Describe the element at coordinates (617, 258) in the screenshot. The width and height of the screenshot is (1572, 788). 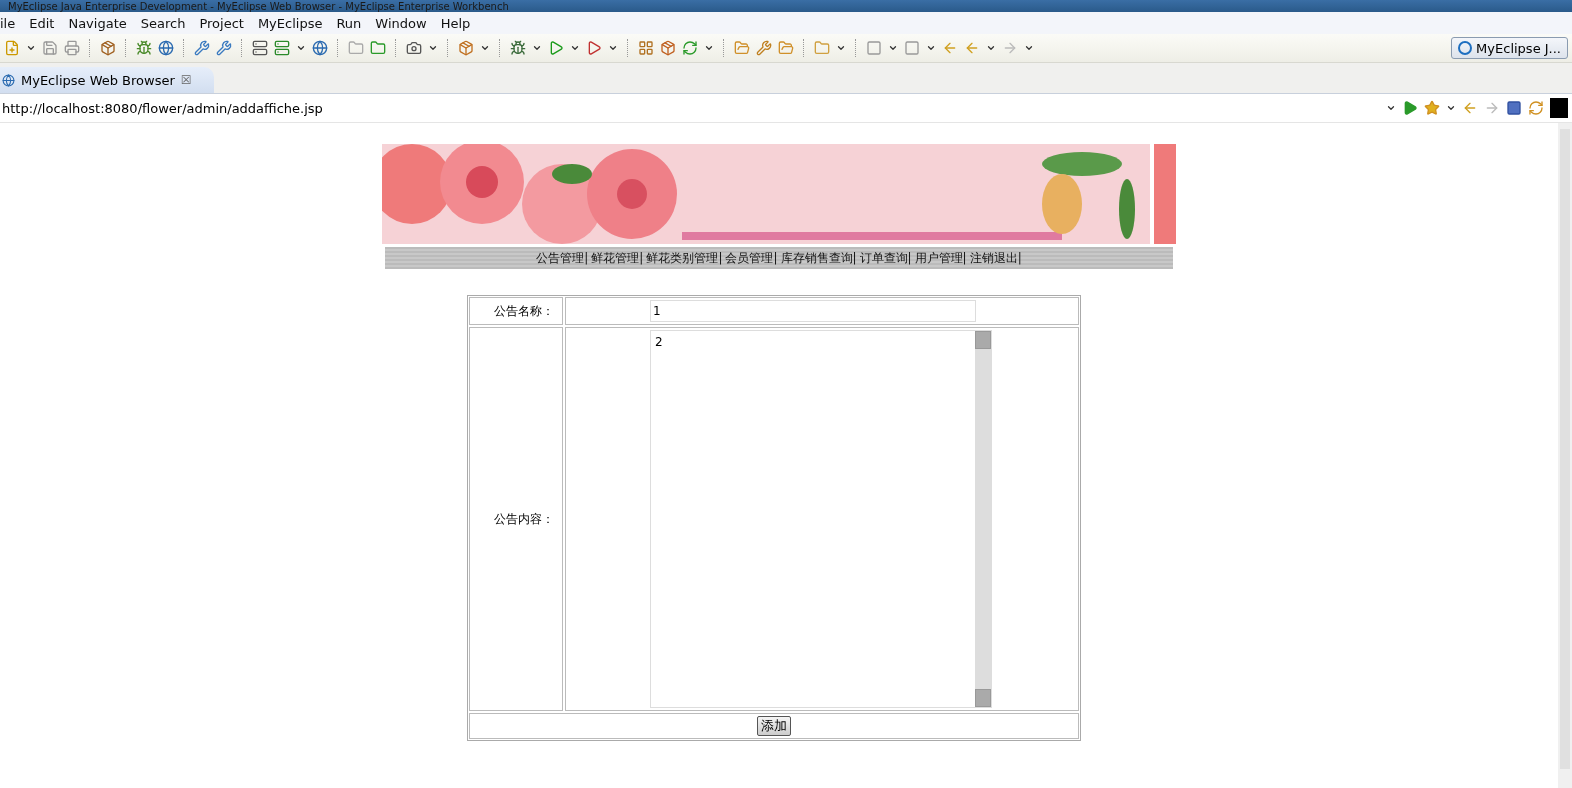
I see `nav-link: 鲜花管理|` at that location.